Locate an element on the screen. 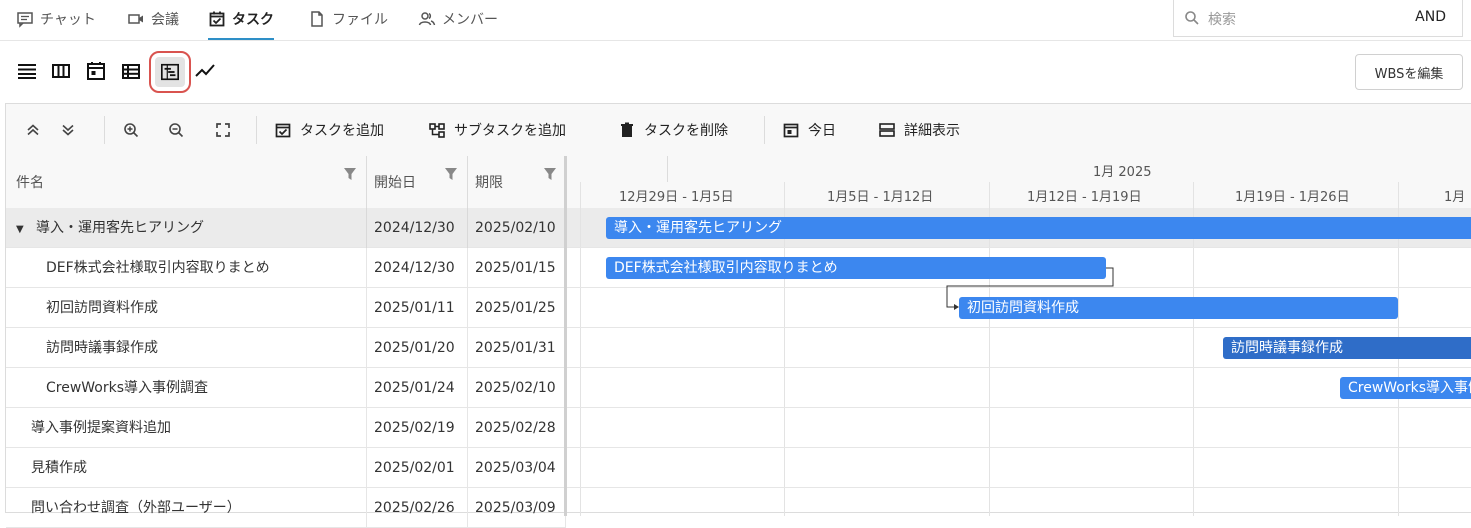  week-label: 1月5日 - 1月12日 is located at coordinates (880, 197).